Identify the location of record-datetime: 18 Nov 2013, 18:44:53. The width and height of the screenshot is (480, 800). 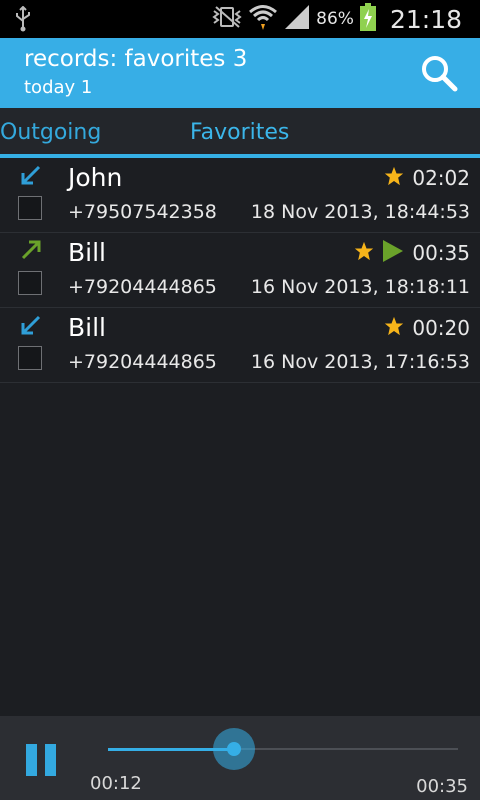
(360, 212).